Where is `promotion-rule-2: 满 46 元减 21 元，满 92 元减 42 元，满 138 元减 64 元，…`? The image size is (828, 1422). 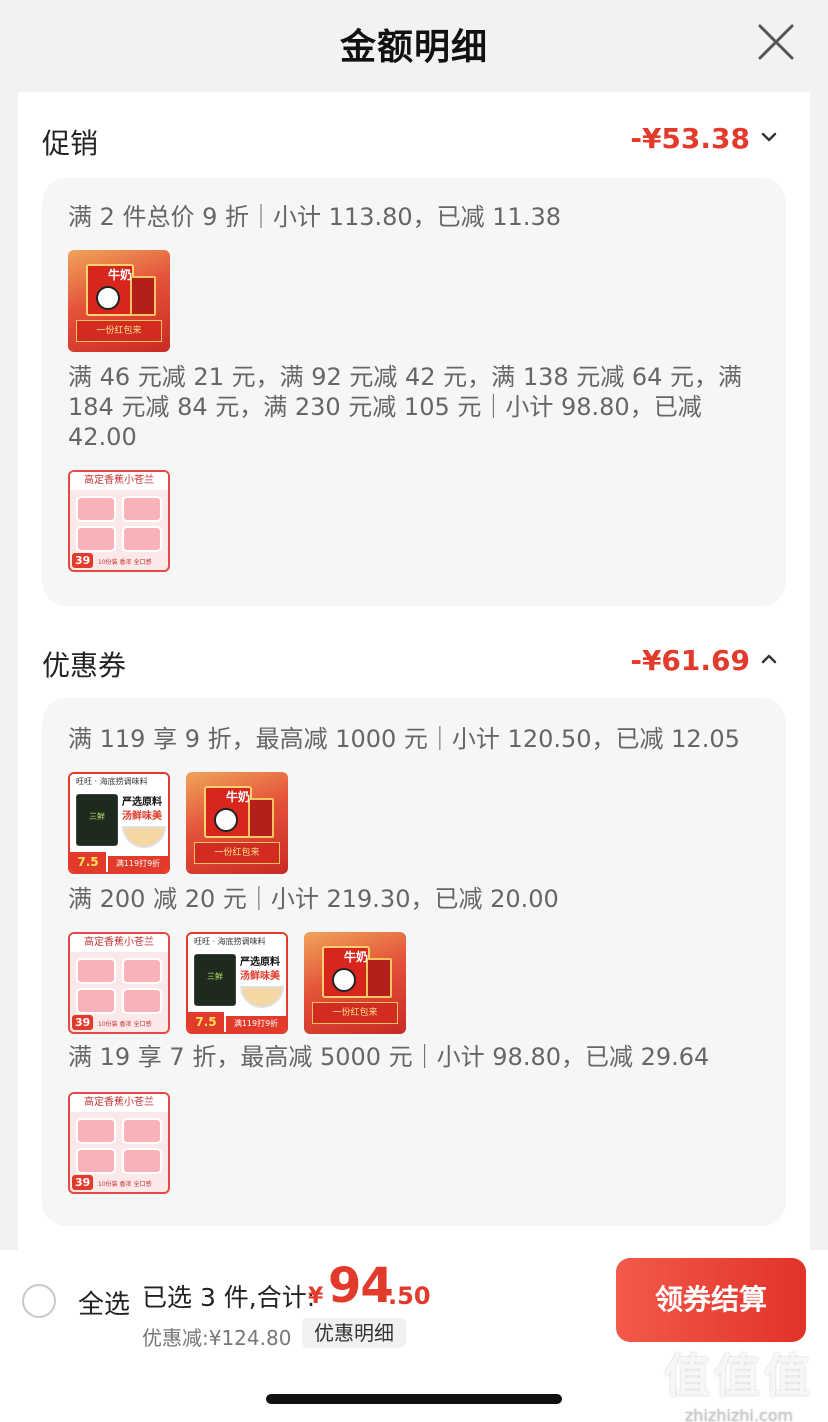 promotion-rule-2: 满 46 元减 21 元，满 92 元减 42 元，满 138 元减 64 元，… is located at coordinates (405, 407).